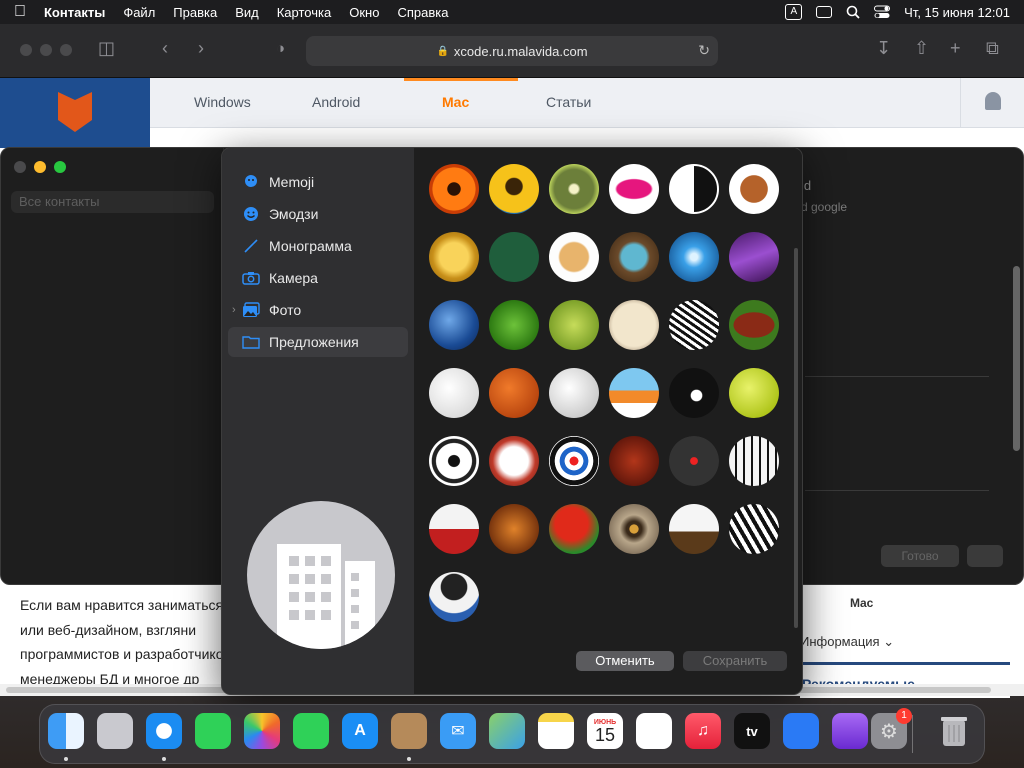 The width and height of the screenshot is (1024, 768). Describe the element at coordinates (75, 113) in the screenshot. I see `site-logo` at that location.